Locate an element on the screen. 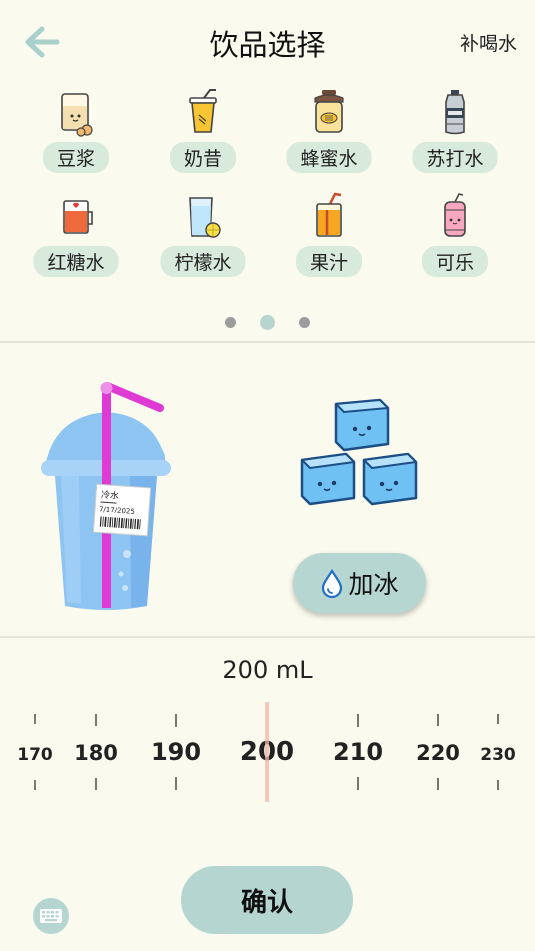 The image size is (535, 951). ruler-label: 180 is located at coordinates (96, 753).